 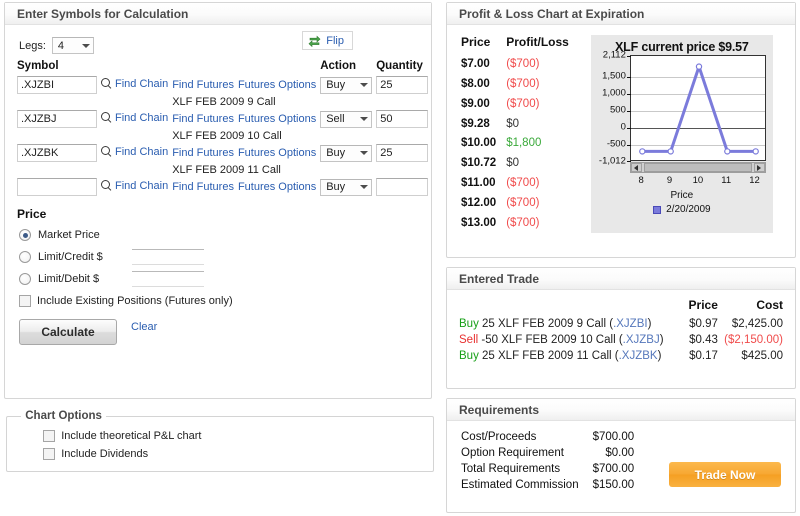 I want to click on leg-futuresoptions-cell: Futures Options, so click(x=277, y=187).